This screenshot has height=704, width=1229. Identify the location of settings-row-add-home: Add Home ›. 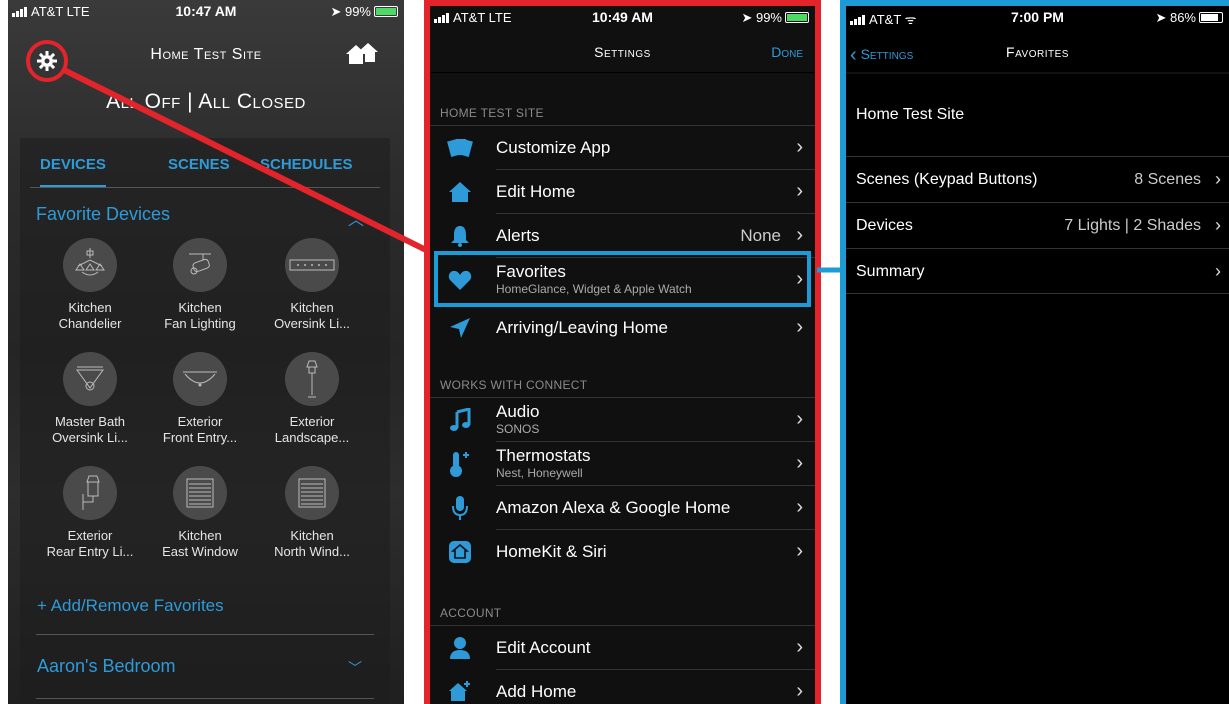
(622, 687).